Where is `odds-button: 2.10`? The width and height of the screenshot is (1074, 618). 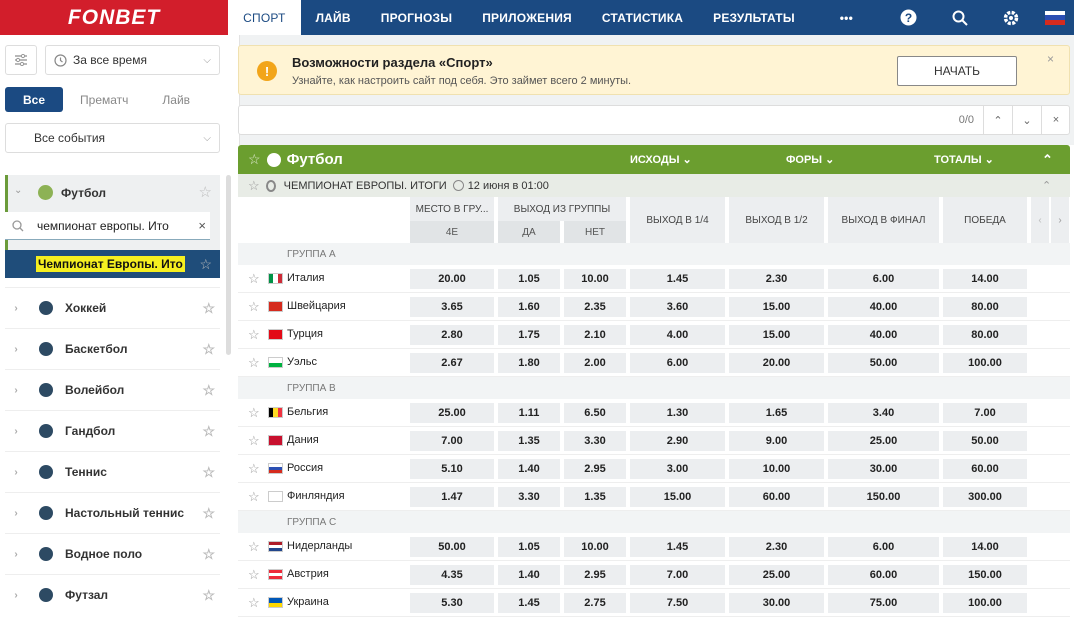
odds-button: 2.10 is located at coordinates (595, 335).